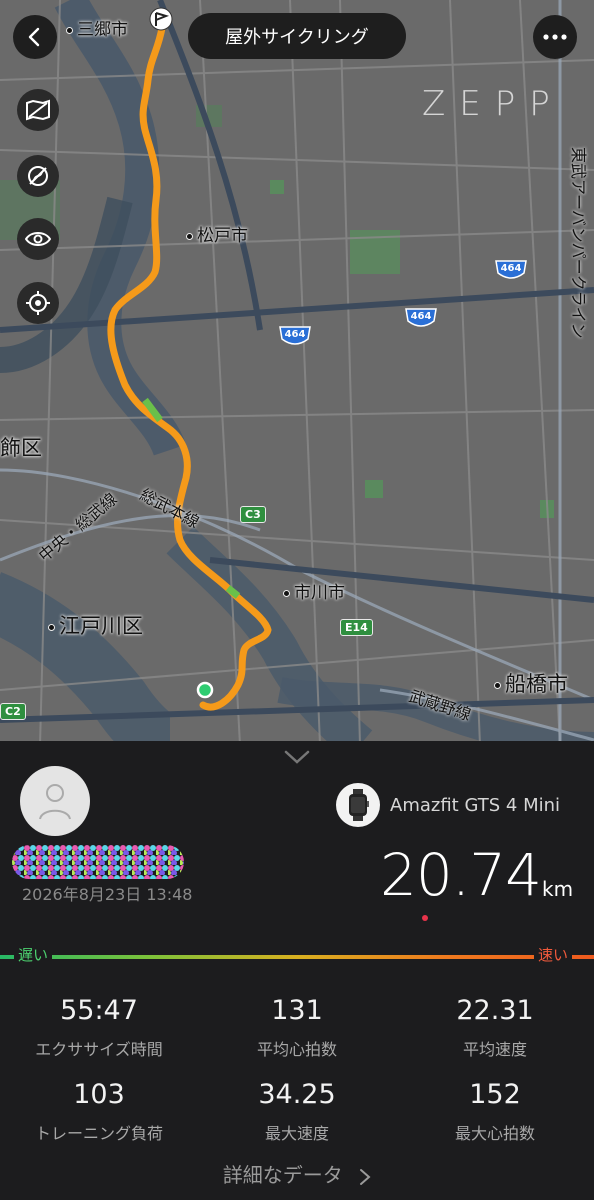  I want to click on stat-max-heart-rate: 152 最大心拍数, so click(495, 1111).